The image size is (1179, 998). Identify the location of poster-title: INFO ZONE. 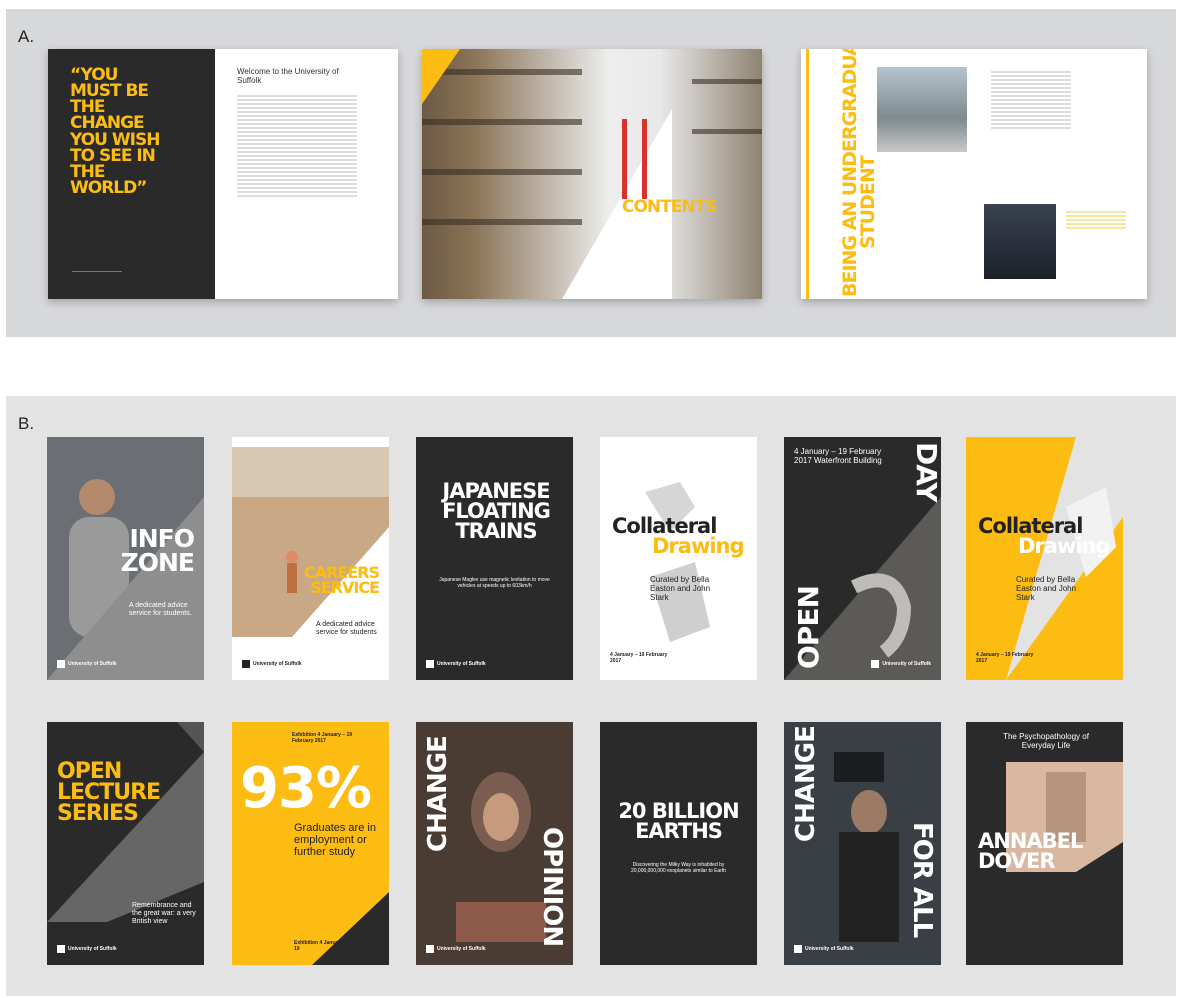
(157, 551).